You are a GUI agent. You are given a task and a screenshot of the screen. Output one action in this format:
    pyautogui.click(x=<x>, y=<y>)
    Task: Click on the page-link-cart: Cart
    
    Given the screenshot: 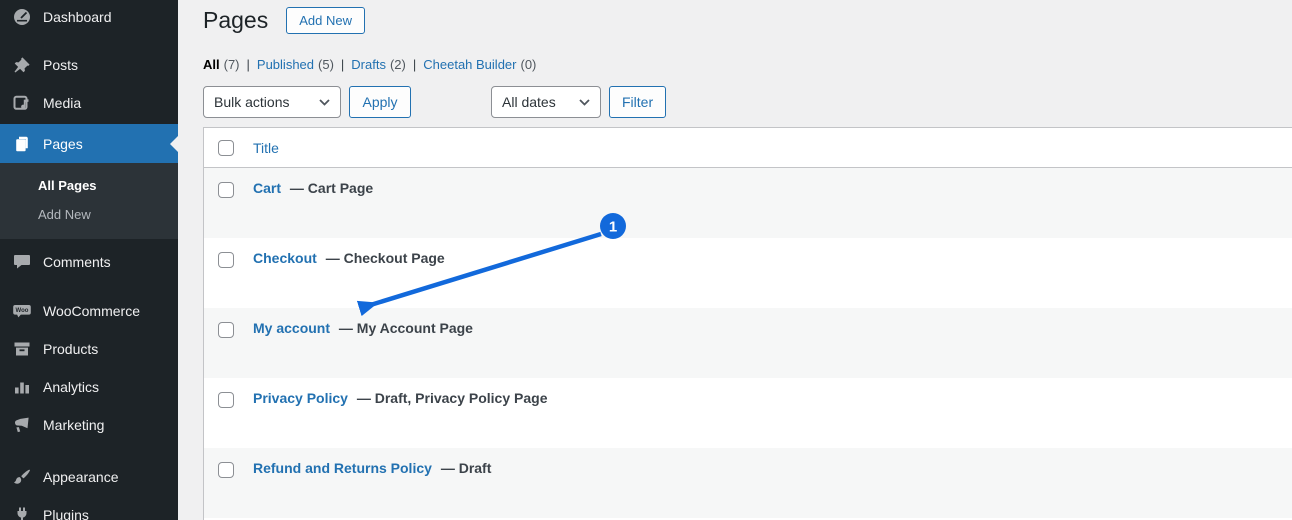 What is the action you would take?
    pyautogui.click(x=267, y=188)
    